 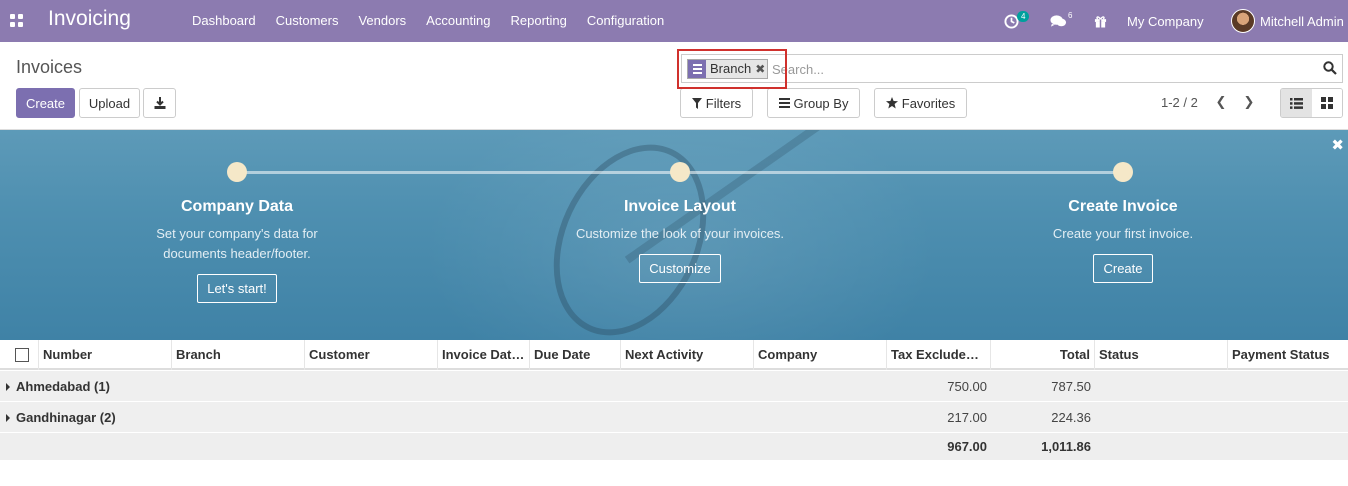 What do you see at coordinates (371, 355) in the screenshot?
I see `column-customer: Customer` at bounding box center [371, 355].